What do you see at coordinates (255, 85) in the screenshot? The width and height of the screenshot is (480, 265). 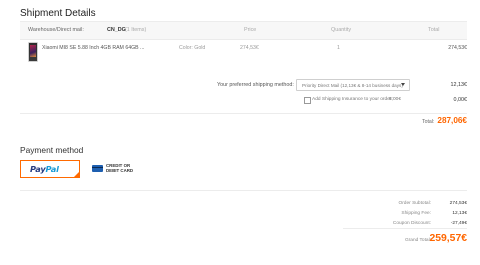 I see `shipping-method-label: Your preferred shipping method:` at bounding box center [255, 85].